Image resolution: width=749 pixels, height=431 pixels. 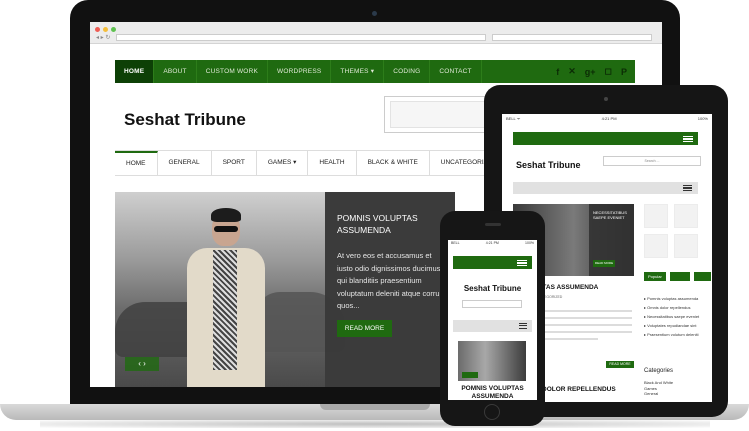 What do you see at coordinates (492, 412) in the screenshot?
I see `home-button-icon` at bounding box center [492, 412].